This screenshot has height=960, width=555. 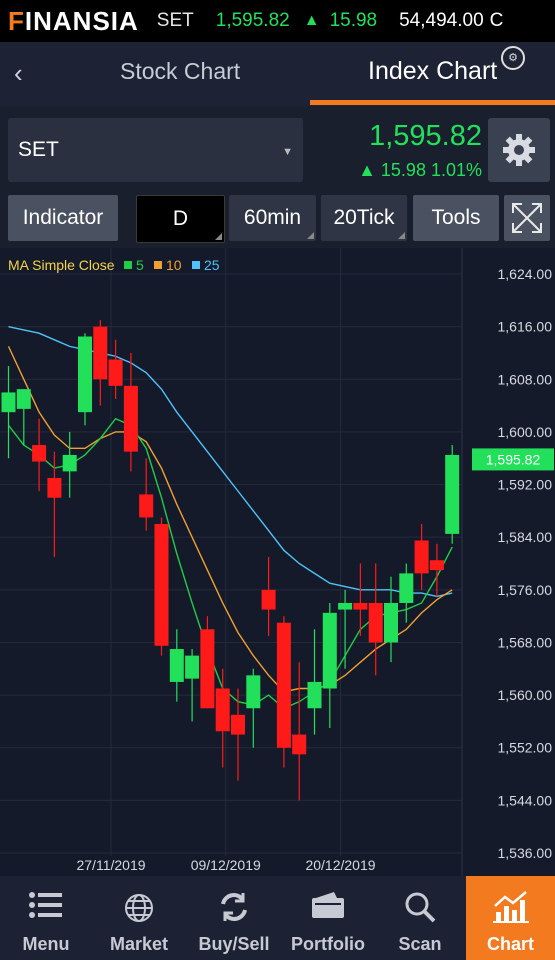 I want to click on gear-icon, so click(x=519, y=150).